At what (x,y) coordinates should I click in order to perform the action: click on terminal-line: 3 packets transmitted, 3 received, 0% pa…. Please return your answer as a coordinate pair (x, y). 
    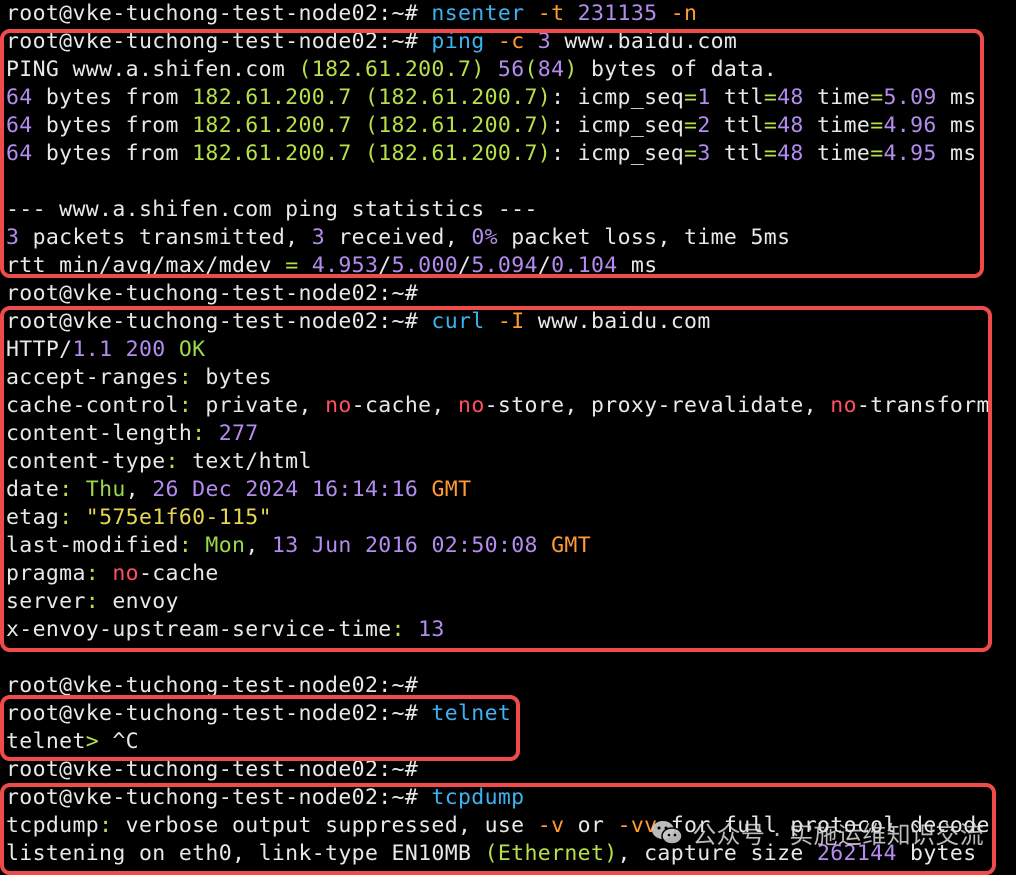
    Looking at the image, I should click on (398, 238).